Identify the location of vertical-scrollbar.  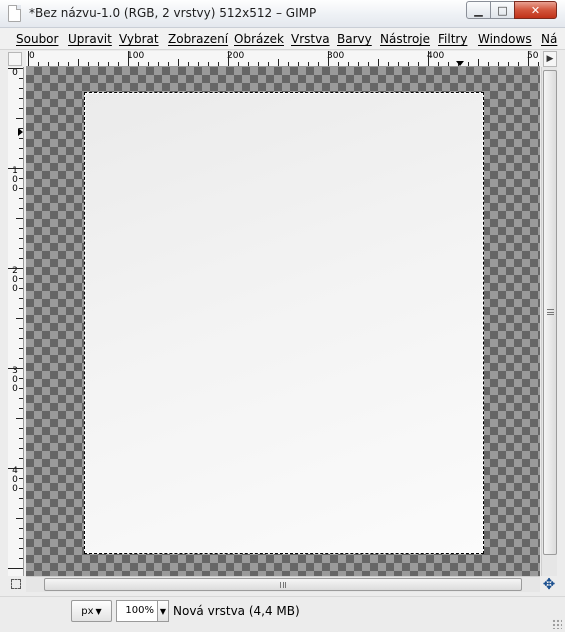
(549, 321).